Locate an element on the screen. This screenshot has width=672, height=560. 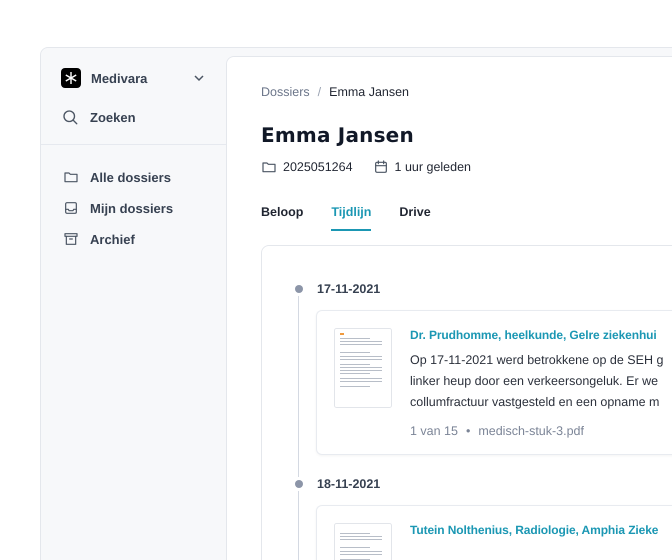
tab: Beloop is located at coordinates (282, 218).